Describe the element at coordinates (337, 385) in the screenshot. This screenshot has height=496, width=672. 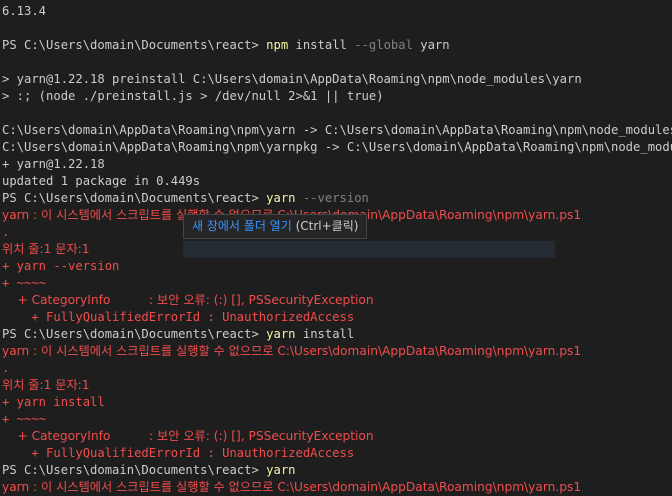
I see `terminal-line: 위치 줄:1 문자:1` at that location.